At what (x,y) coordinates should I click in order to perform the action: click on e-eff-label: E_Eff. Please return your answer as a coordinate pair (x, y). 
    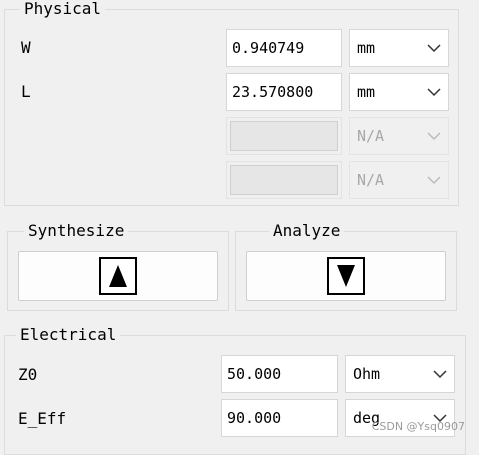
    Looking at the image, I should click on (42, 418).